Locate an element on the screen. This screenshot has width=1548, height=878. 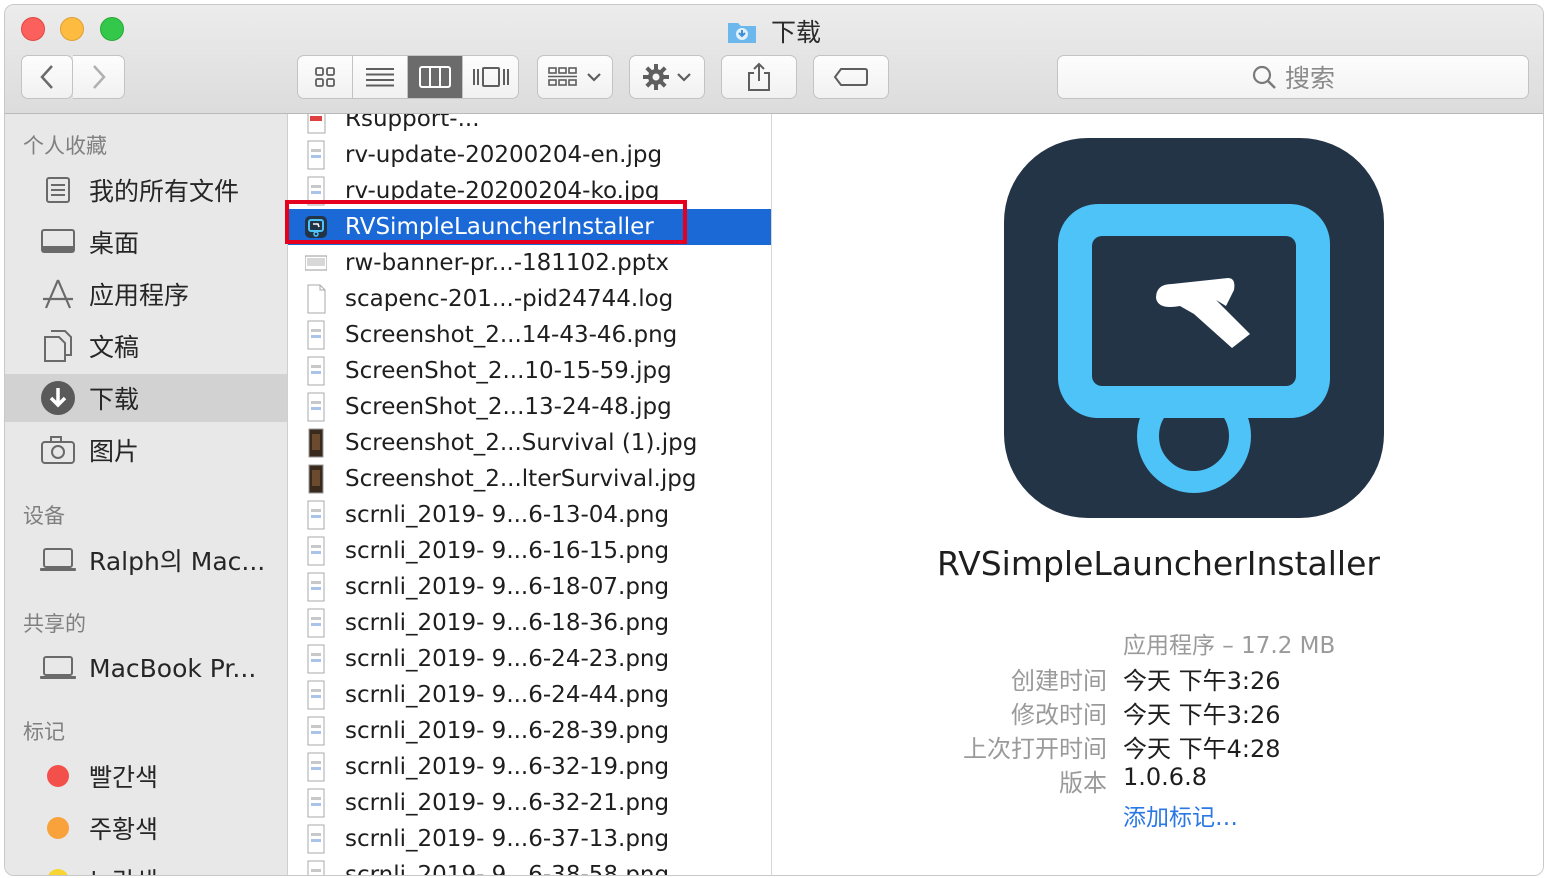
file-name: scrnli_2019- 9...6-24-23.png is located at coordinates (507, 659).